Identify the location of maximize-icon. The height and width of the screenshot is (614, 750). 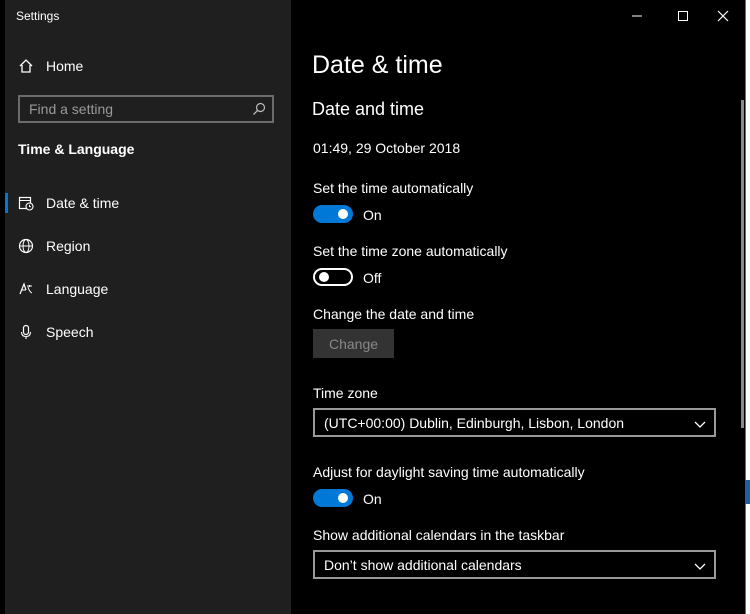
(683, 16).